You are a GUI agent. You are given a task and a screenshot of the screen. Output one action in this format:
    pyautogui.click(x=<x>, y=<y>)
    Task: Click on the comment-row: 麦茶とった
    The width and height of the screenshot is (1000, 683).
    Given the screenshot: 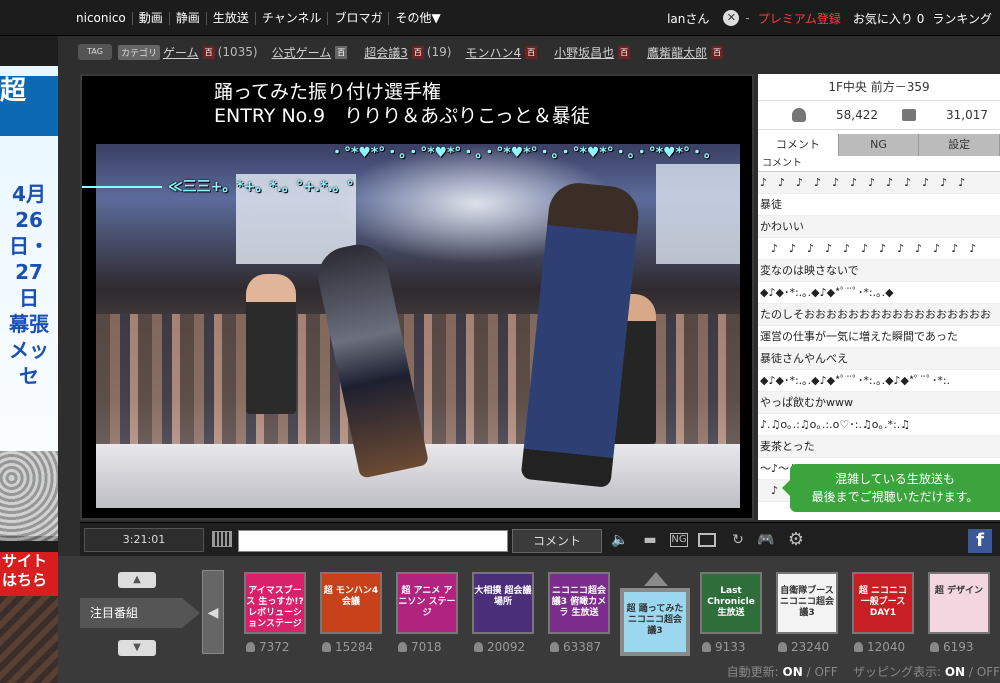 What is the action you would take?
    pyautogui.click(x=879, y=447)
    